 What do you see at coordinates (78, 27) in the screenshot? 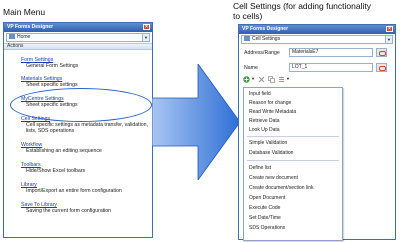
I see `main-menu-titlebar: VP Forms Designer ×` at bounding box center [78, 27].